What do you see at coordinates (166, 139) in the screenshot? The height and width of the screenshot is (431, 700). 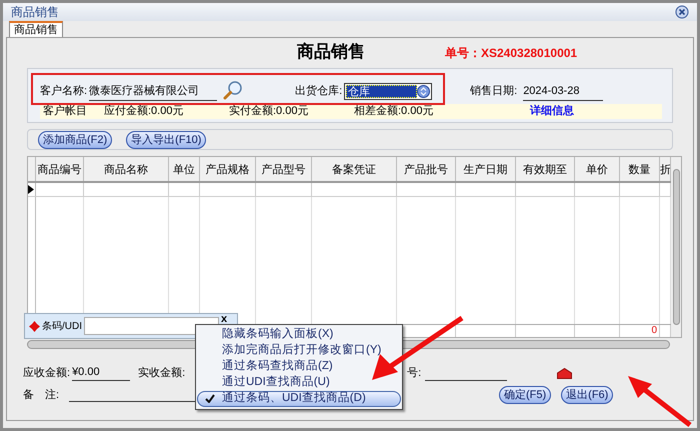 I see `toolbar-button: 导入导出(F10)` at bounding box center [166, 139].